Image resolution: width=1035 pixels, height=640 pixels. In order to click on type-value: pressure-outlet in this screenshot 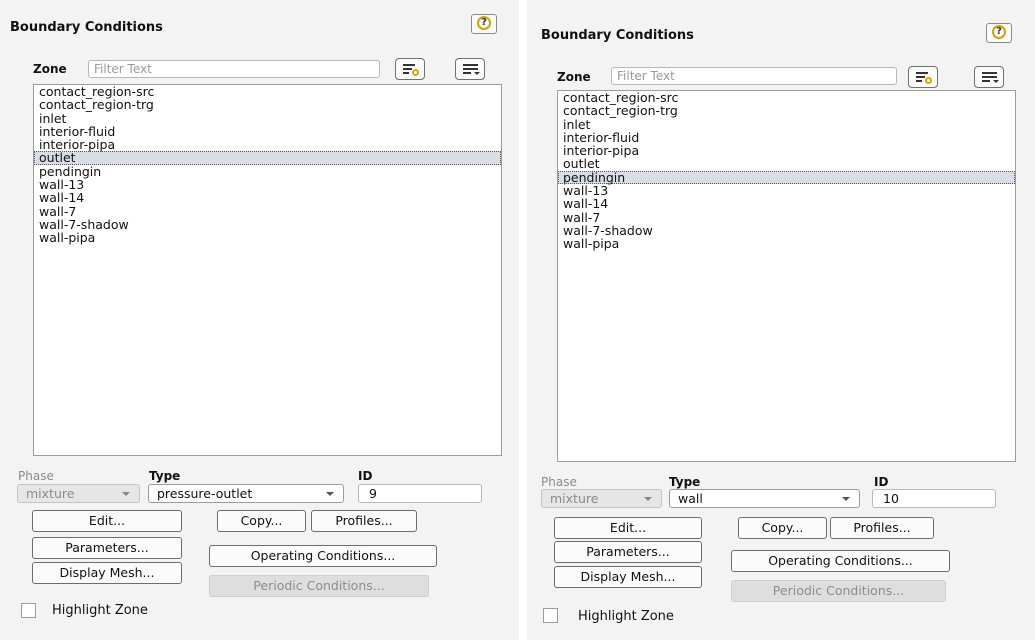, I will do `click(205, 493)`.